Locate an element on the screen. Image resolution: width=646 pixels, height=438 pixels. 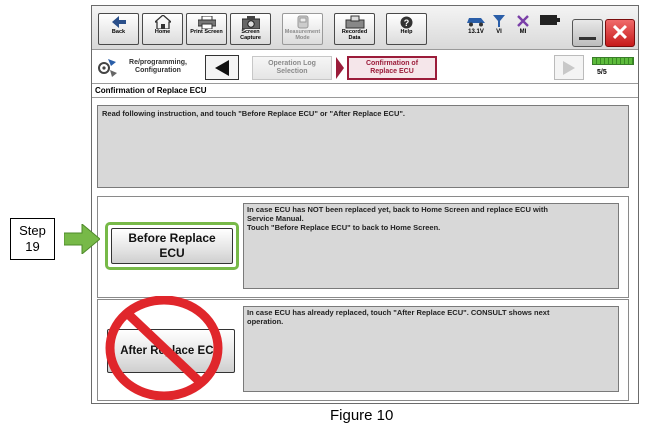
breadcrumb-confirmation: Confirmation of Replace ECU is located at coordinates (392, 68).